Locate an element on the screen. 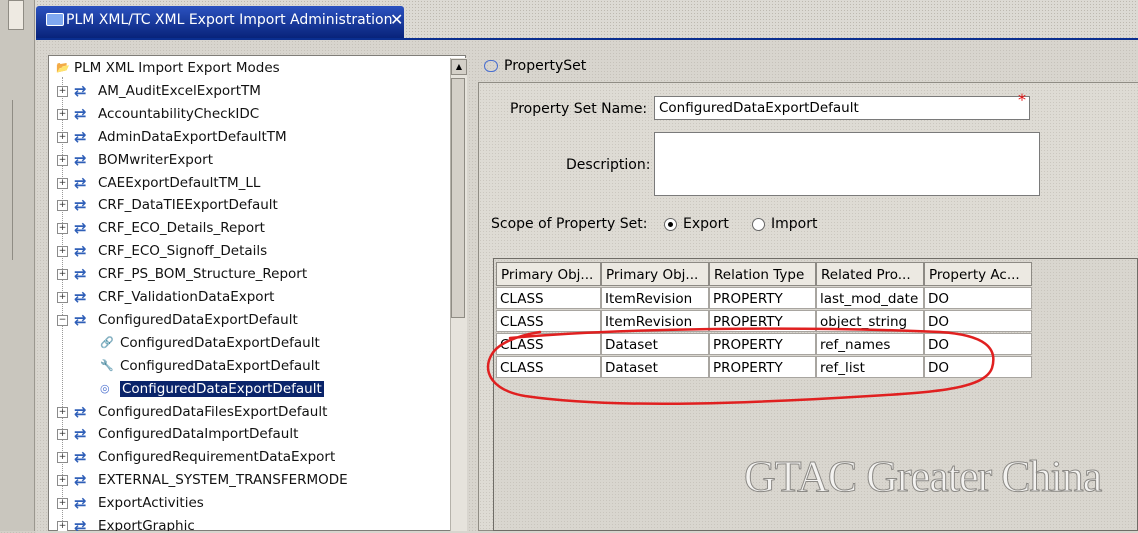  tree-item: CRF_PS_BOM_Structure_Report is located at coordinates (202, 274).